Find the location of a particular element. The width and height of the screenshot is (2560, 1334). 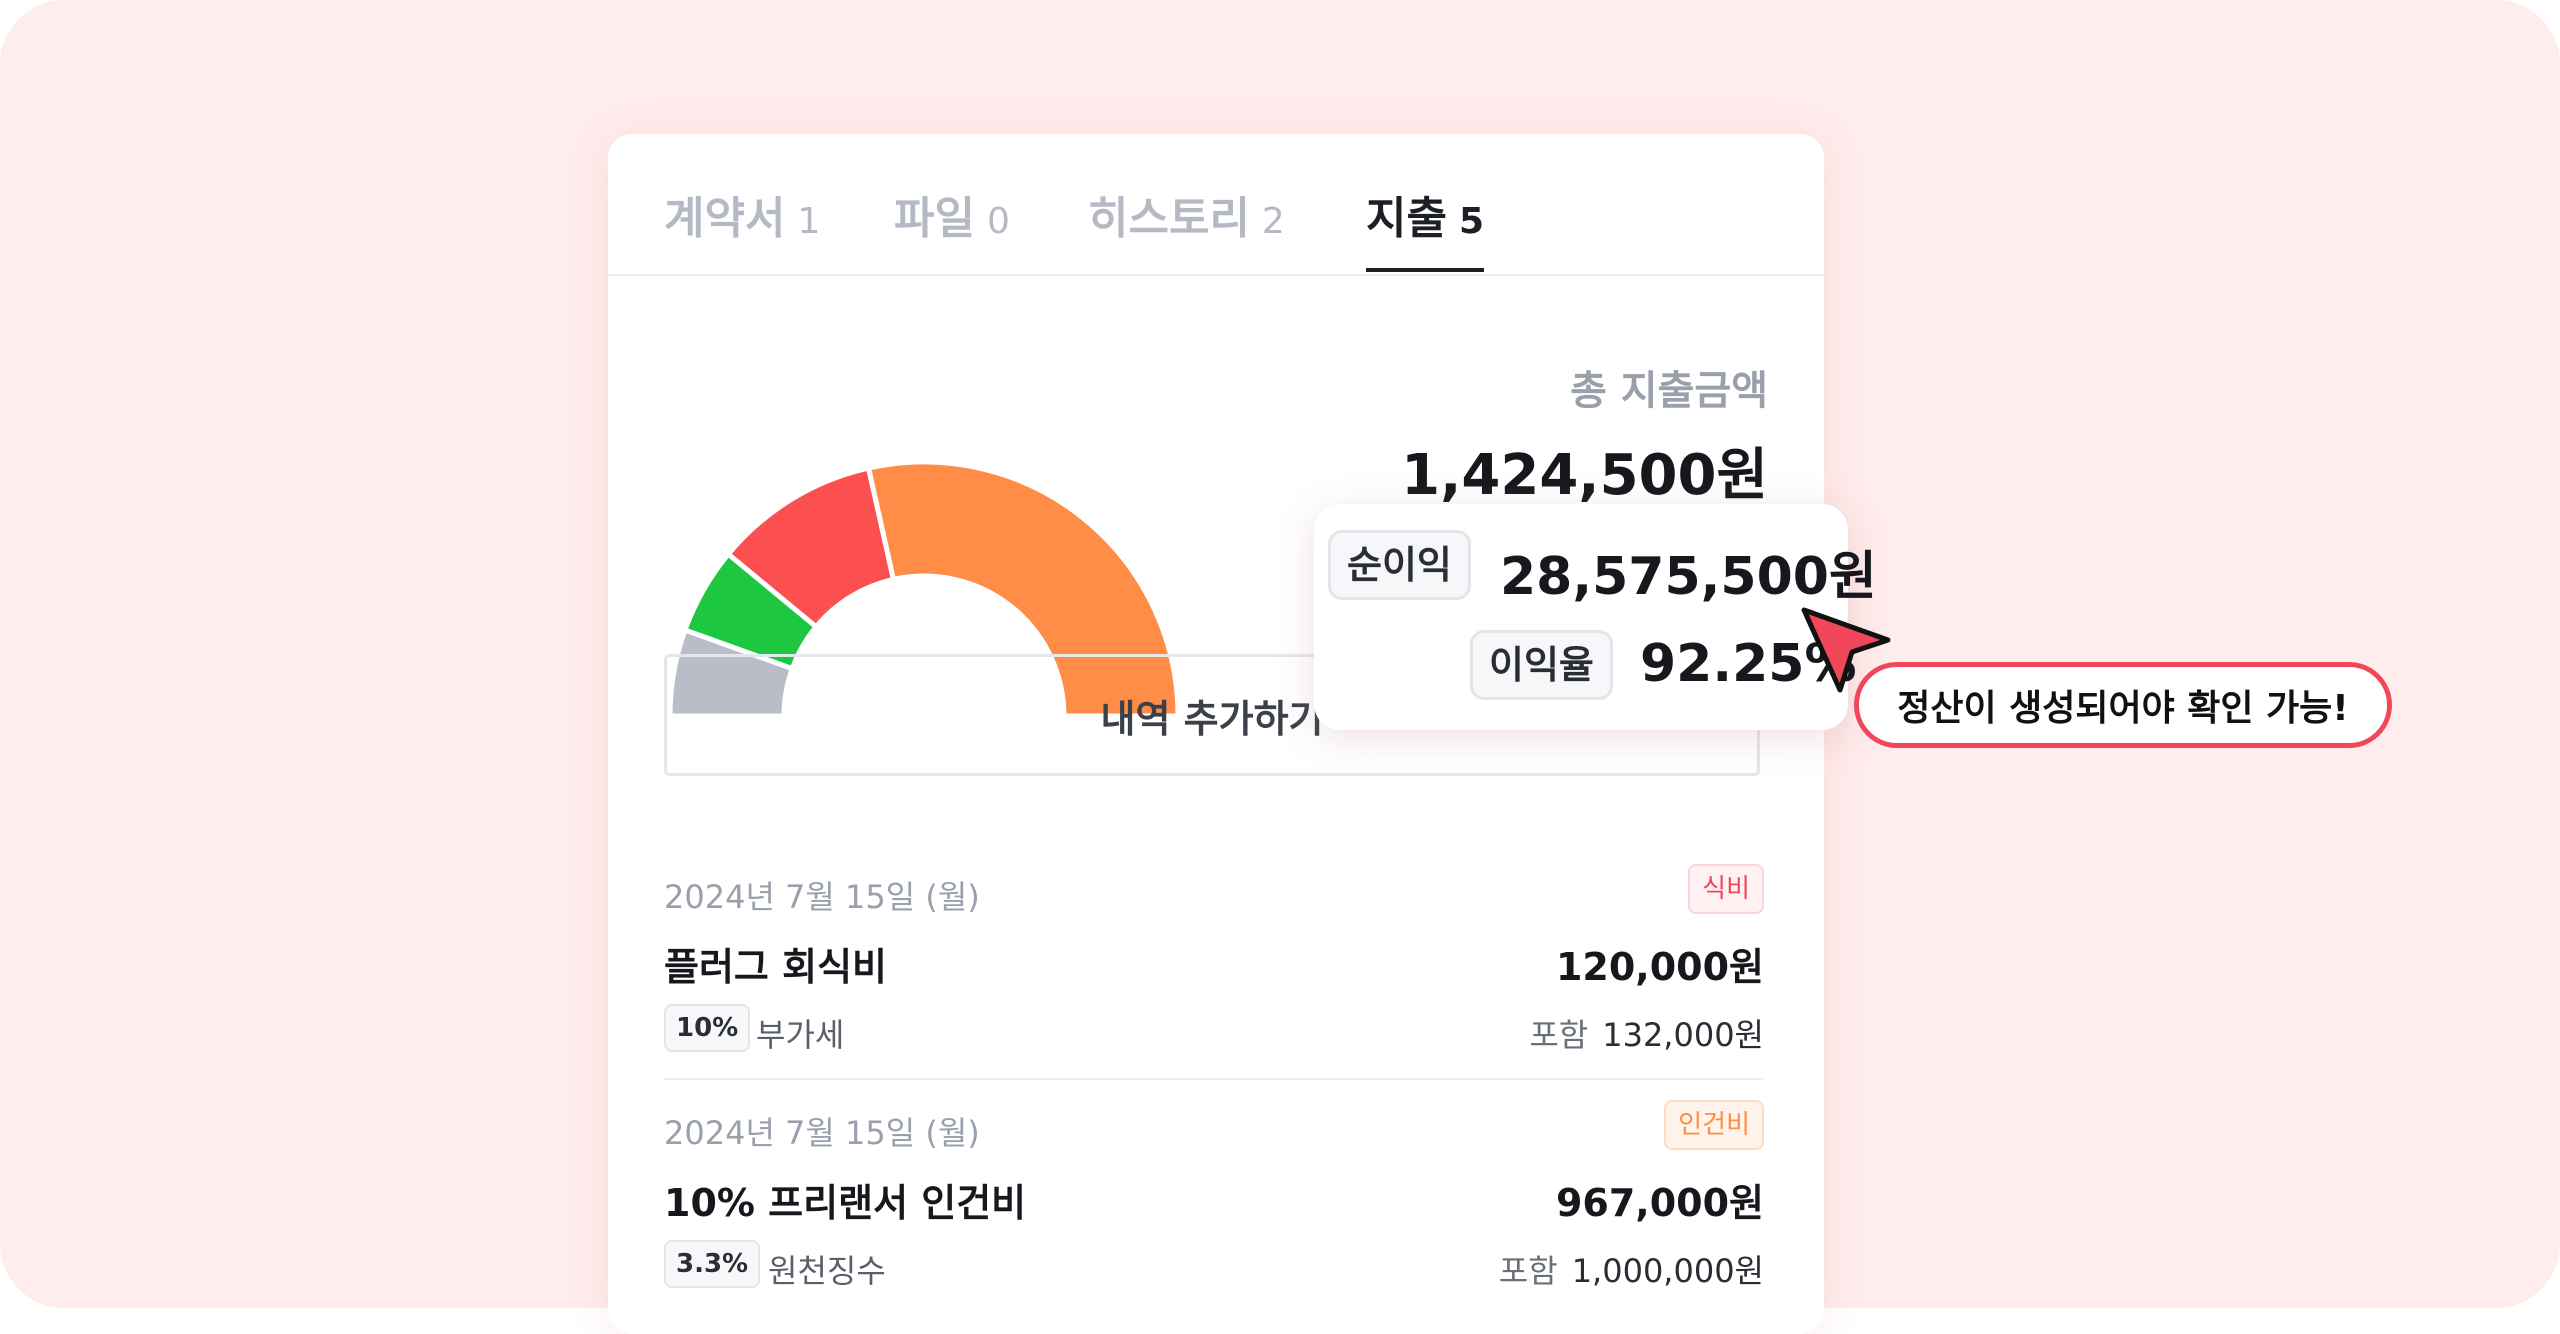

tab-label: 파일 is located at coordinates (934, 218).